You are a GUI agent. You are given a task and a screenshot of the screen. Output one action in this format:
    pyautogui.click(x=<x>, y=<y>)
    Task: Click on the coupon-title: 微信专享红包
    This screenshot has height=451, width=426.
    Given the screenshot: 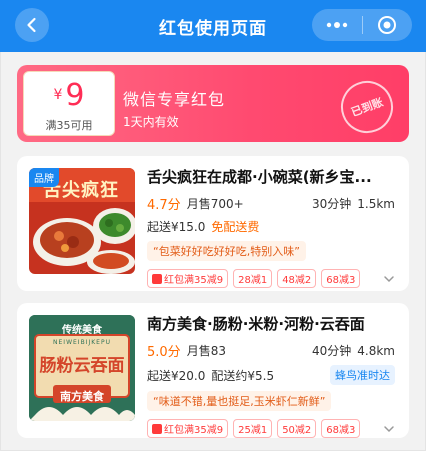 What is the action you would take?
    pyautogui.click(x=174, y=99)
    